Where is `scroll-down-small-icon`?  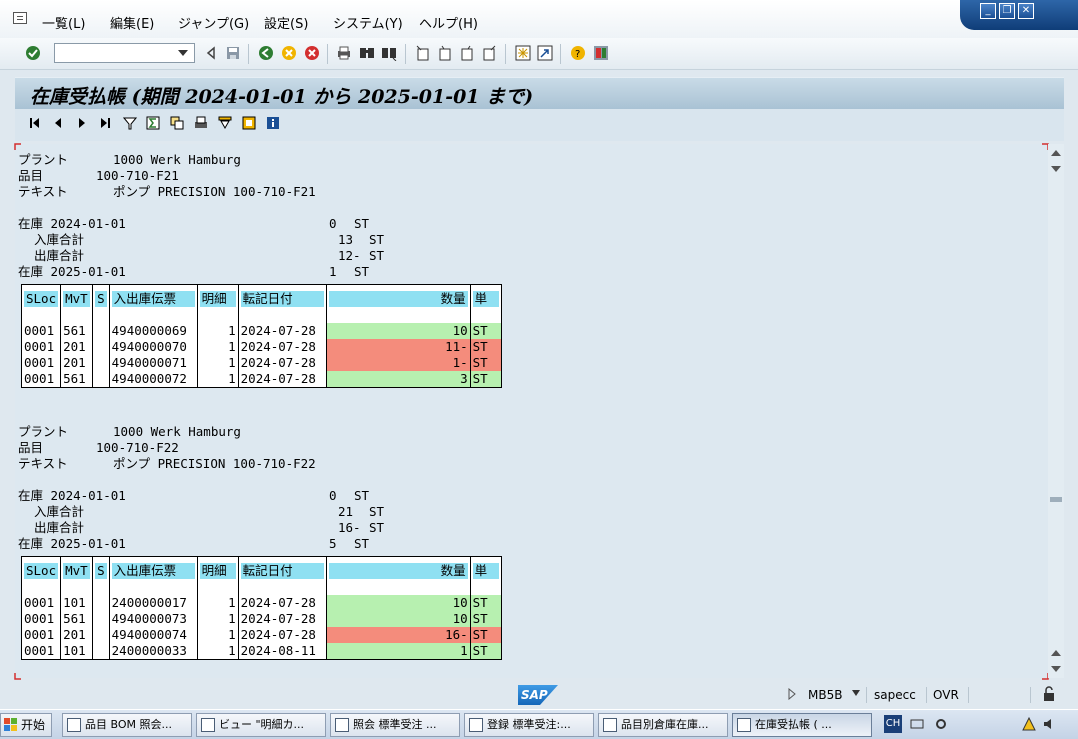
scroll-down-small-icon is located at coordinates (1056, 169).